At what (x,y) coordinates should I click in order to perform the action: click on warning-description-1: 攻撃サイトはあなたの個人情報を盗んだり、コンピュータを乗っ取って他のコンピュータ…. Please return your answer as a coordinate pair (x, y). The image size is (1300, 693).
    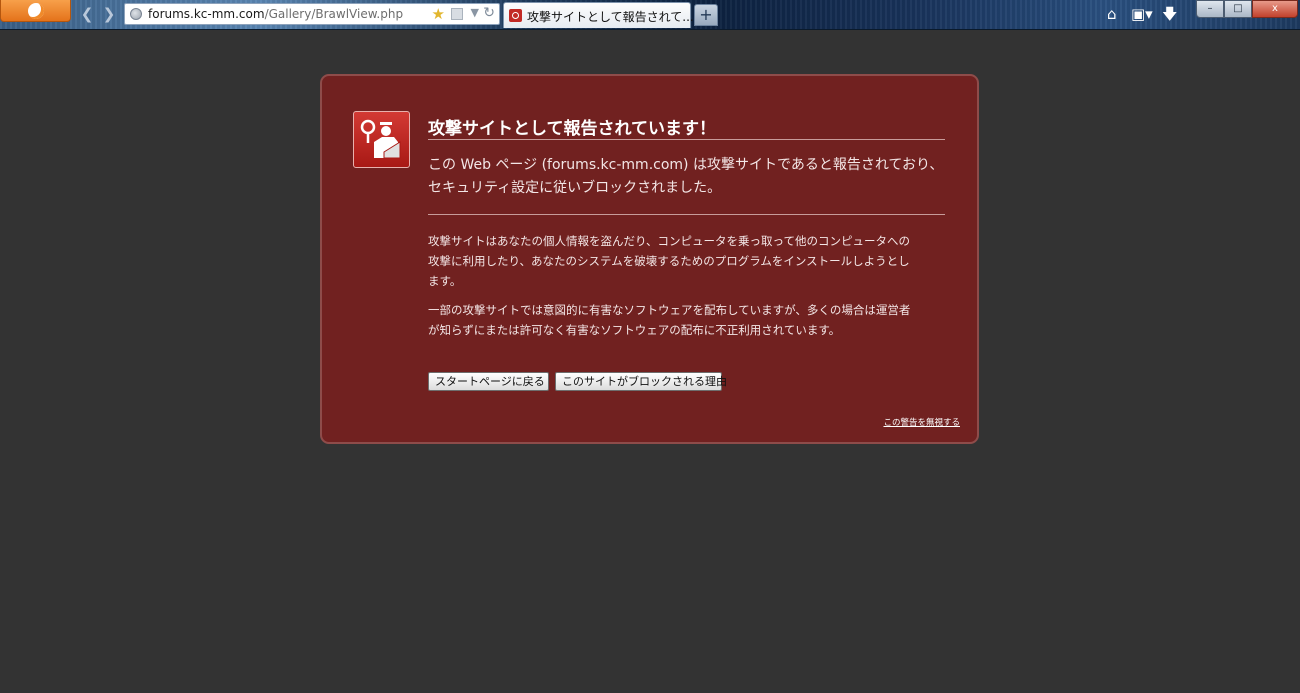
    Looking at the image, I should click on (669, 261).